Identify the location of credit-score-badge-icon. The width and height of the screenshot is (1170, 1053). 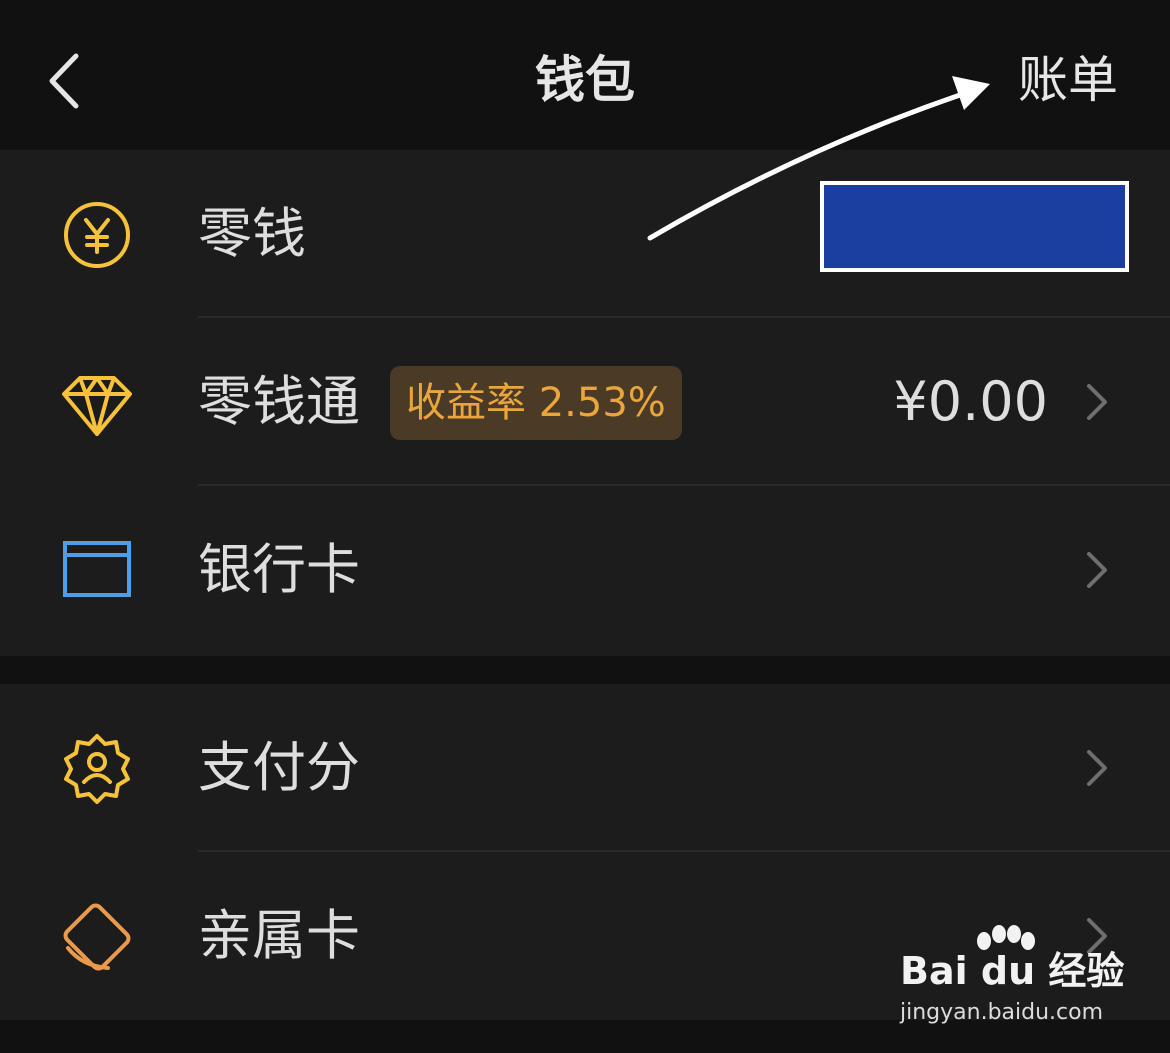
(97, 769).